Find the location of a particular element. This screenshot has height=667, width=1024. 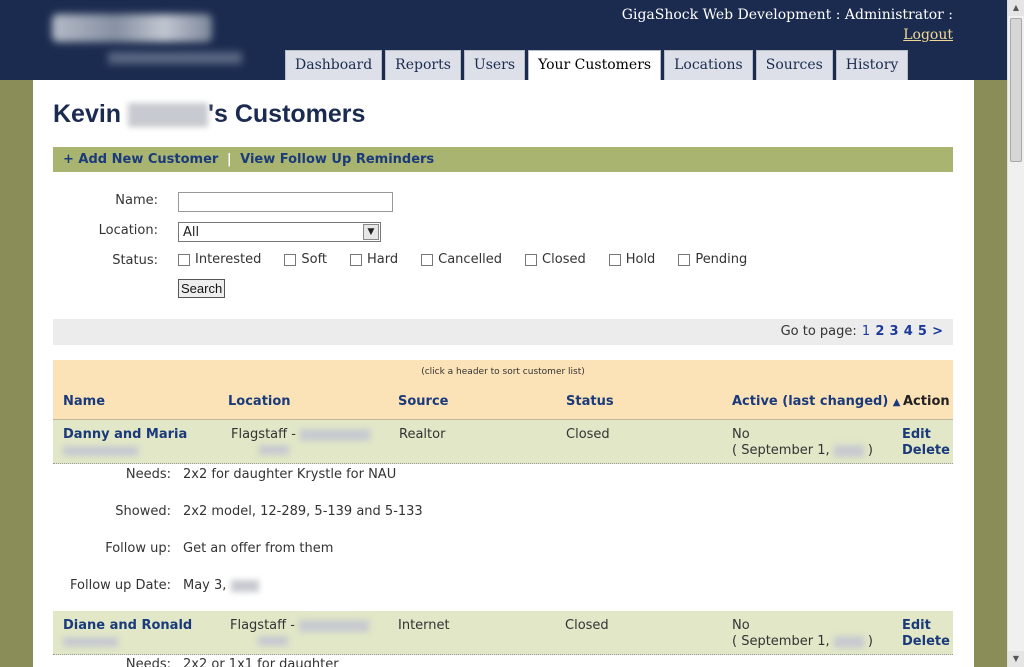

page-link-4: 4 is located at coordinates (908, 331).